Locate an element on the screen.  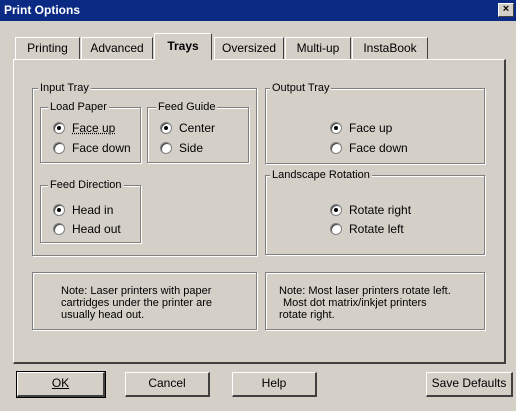
tab-advanced: Advanced is located at coordinates (117, 48).